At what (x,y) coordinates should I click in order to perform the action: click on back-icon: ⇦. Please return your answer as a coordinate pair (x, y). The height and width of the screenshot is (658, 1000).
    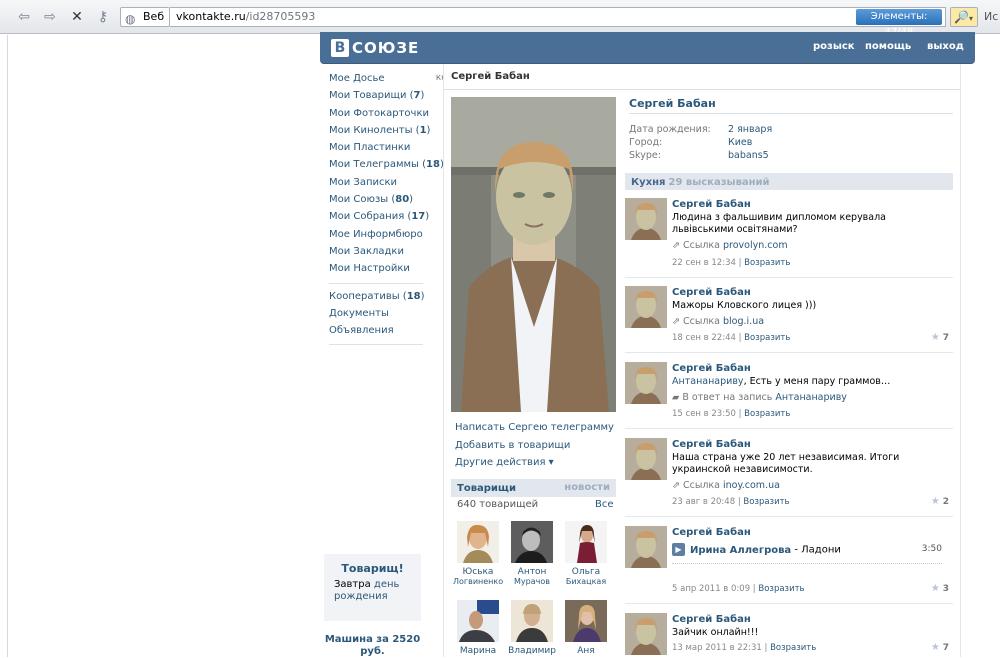
    Looking at the image, I should click on (24, 17).